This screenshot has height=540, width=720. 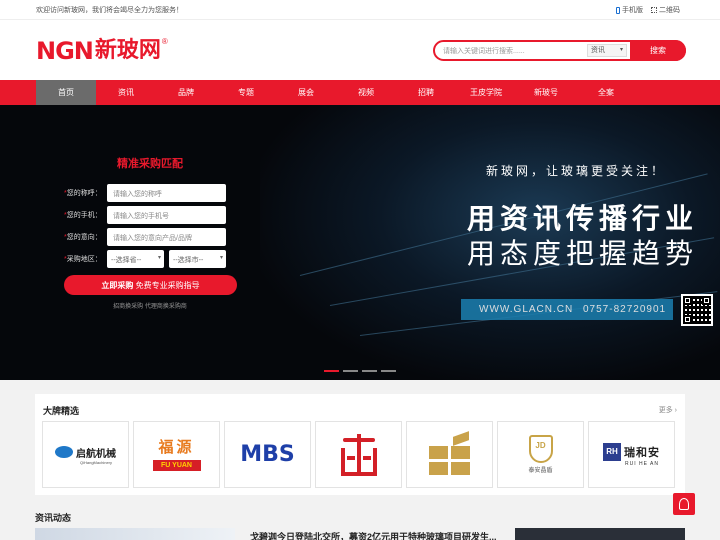 I want to click on brand-card-gold-logo, so click(x=449, y=454).